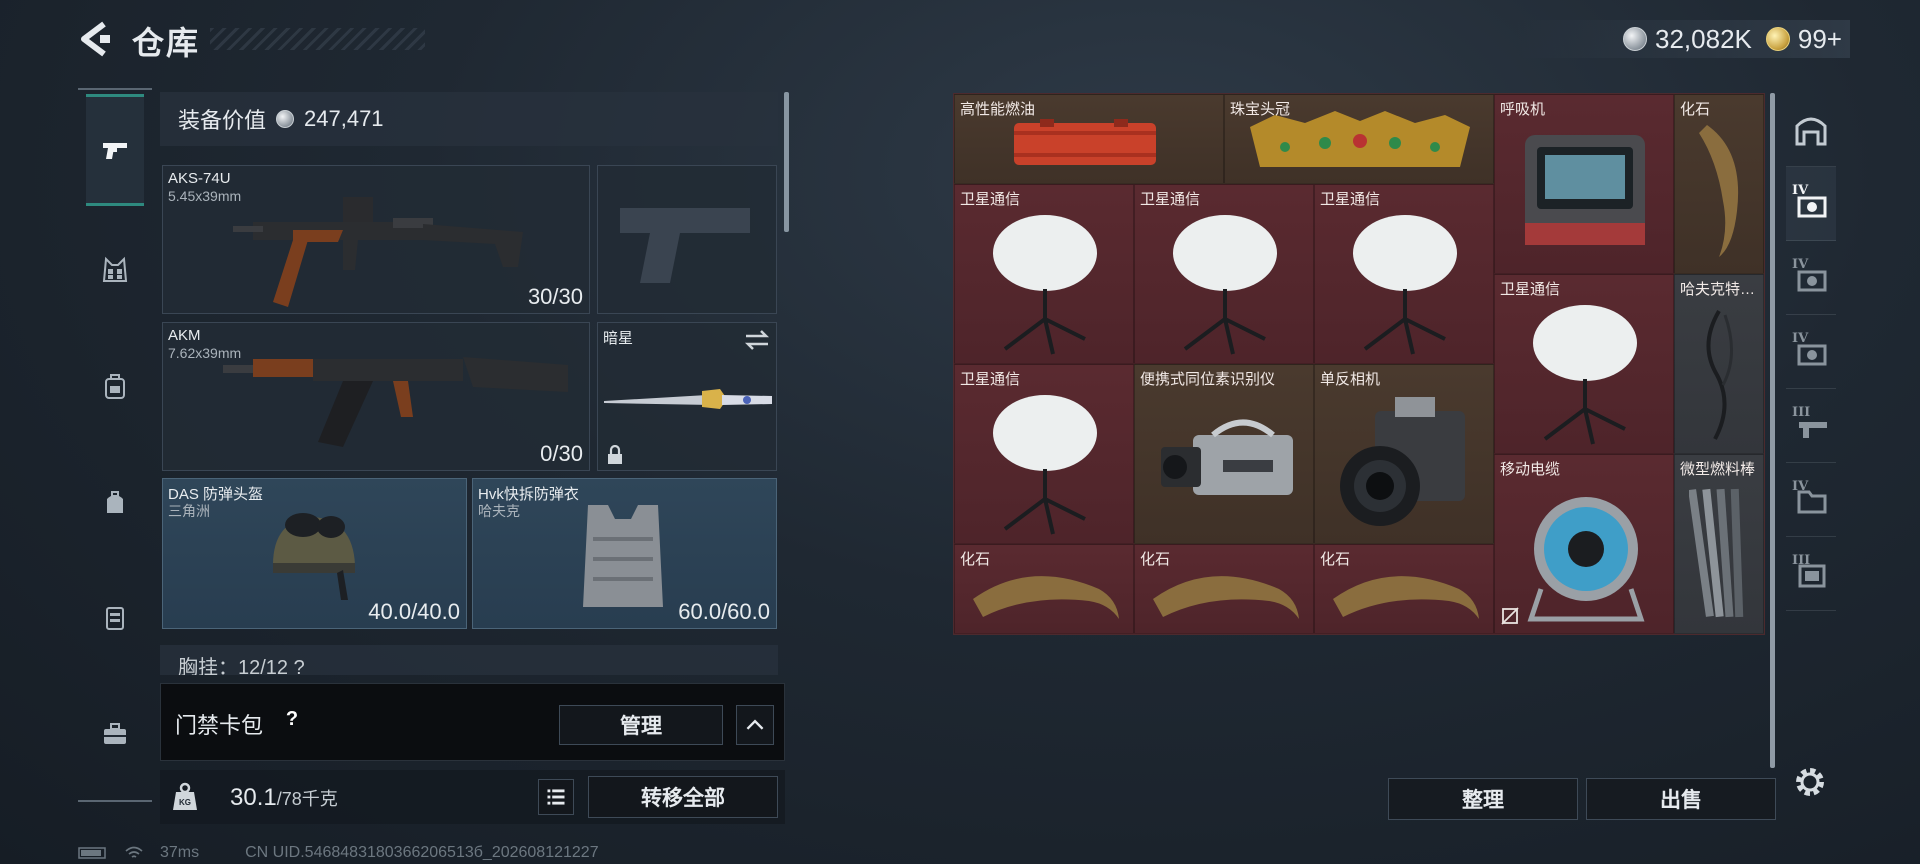  What do you see at coordinates (1155, 559) in the screenshot?
I see `item-label: 化石` at bounding box center [1155, 559].